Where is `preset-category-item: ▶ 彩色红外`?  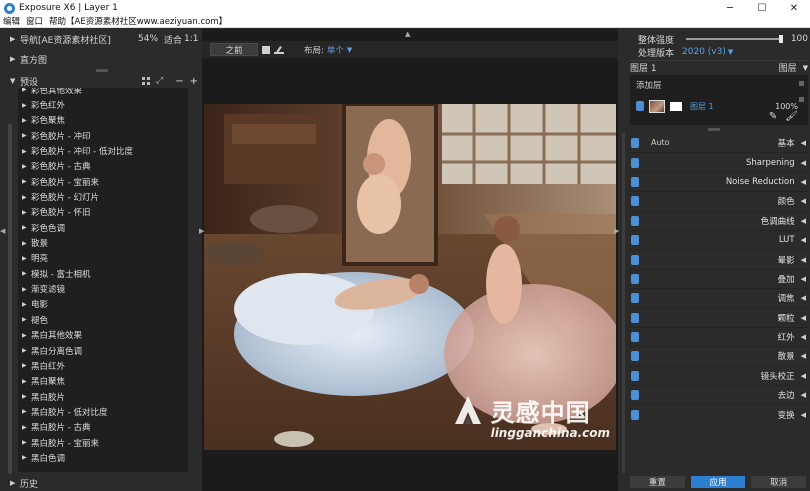 preset-category-item: ▶ 彩色红外 is located at coordinates (103, 104).